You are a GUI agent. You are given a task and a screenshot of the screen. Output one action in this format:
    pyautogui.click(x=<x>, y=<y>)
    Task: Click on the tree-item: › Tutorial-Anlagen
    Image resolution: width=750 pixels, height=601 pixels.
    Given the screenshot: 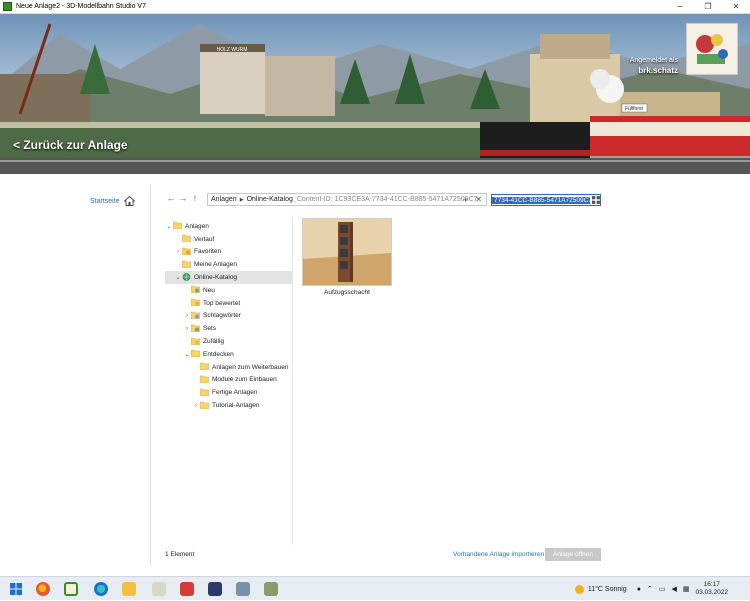 What is the action you would take?
    pyautogui.click(x=229, y=405)
    